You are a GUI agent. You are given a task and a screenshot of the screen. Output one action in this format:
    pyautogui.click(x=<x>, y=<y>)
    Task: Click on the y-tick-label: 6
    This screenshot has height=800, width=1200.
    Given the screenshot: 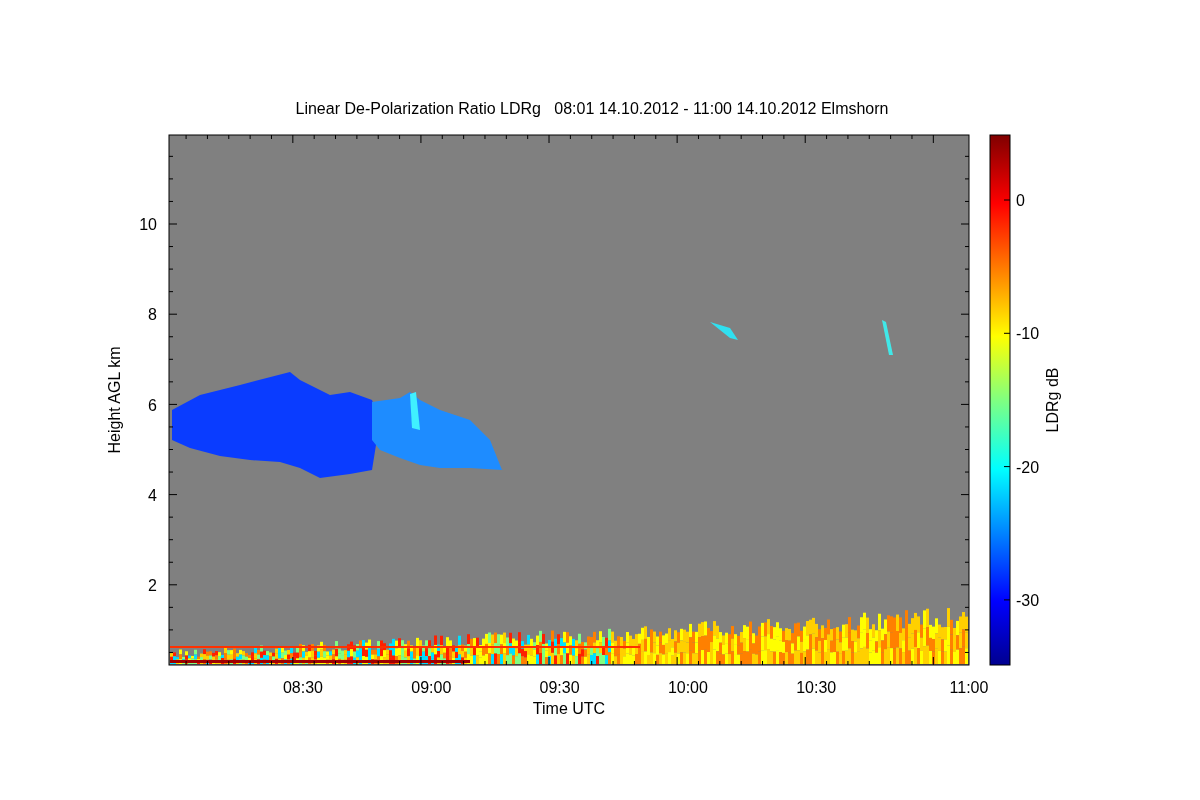 What is the action you would take?
    pyautogui.click(x=152, y=405)
    